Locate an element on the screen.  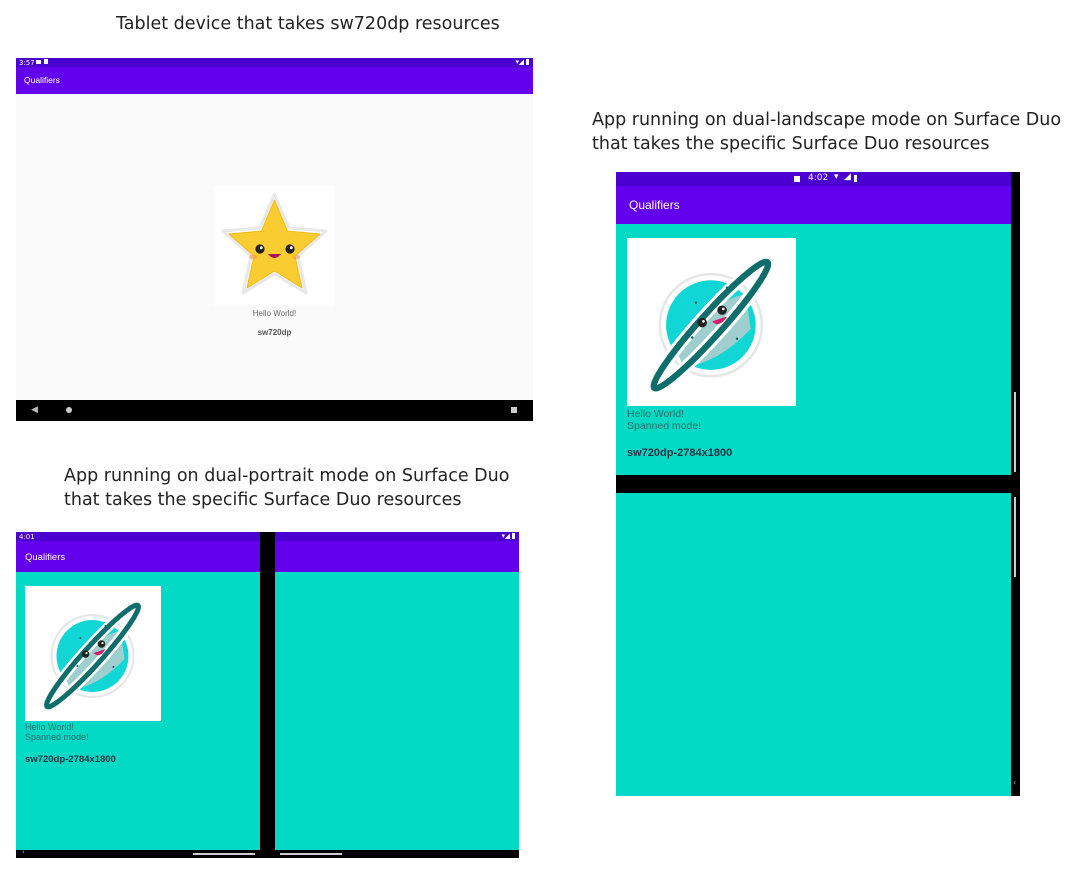
status-time: 4:01 is located at coordinates (27, 537).